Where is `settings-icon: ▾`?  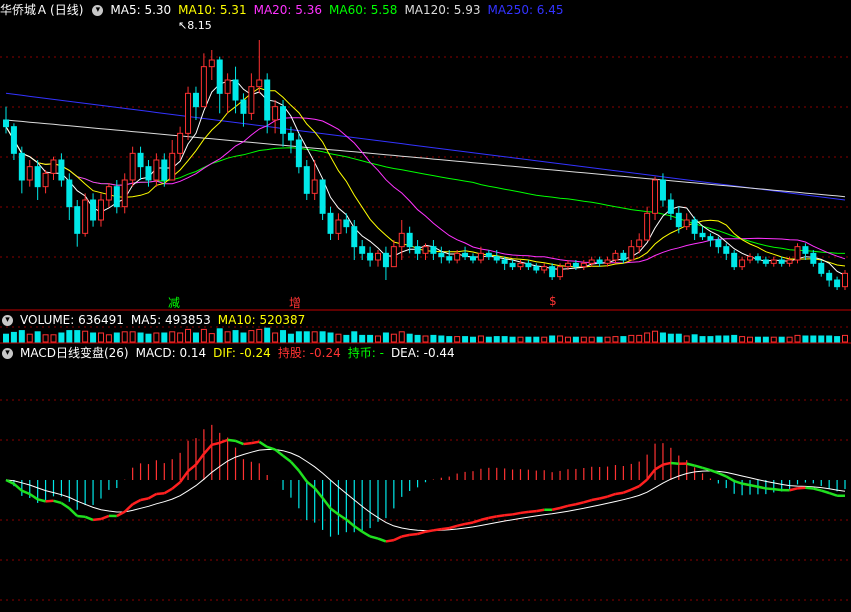
settings-icon: ▾ is located at coordinates (98, 10).